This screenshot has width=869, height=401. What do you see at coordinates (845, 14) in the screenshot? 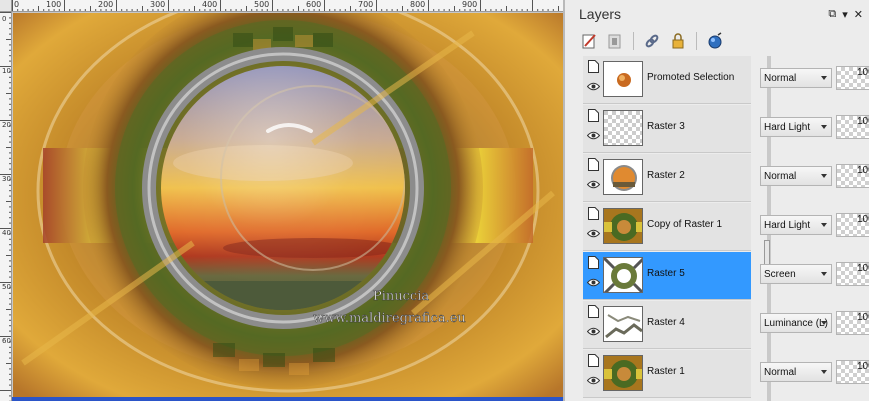
I see `chevron-down-icon: ▾` at bounding box center [845, 14].